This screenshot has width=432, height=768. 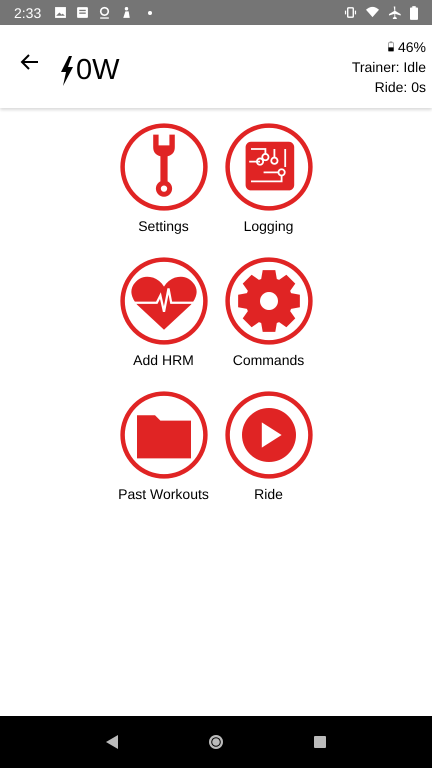 I want to click on vibrate-icon, so click(x=350, y=12).